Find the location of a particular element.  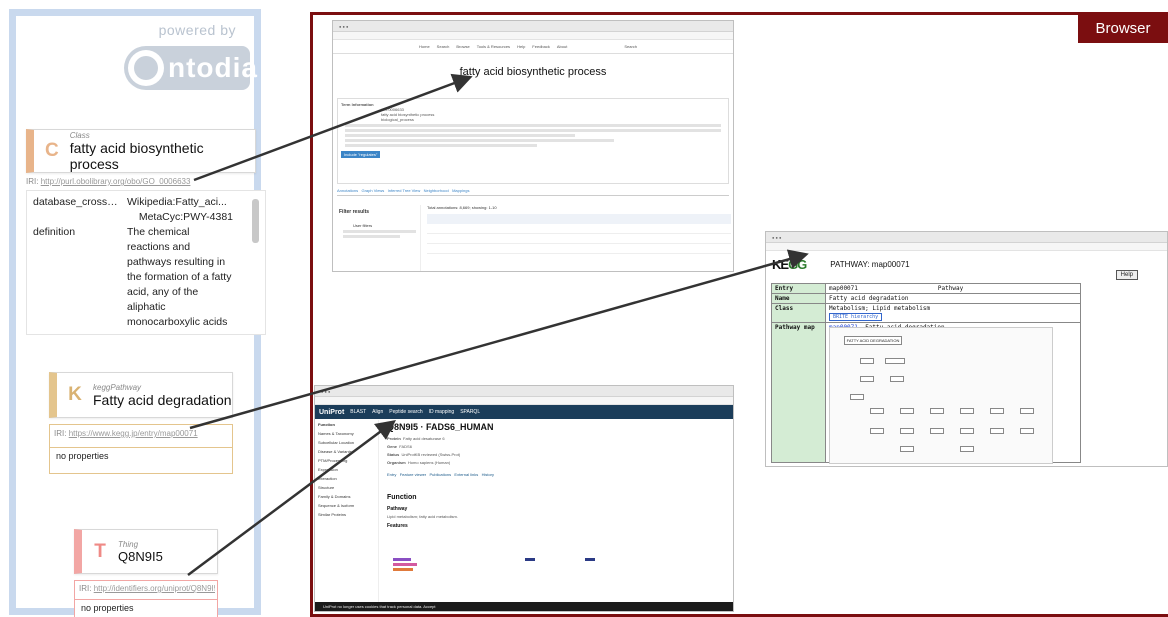

uniprot-tab: Publications is located at coordinates (441, 474).